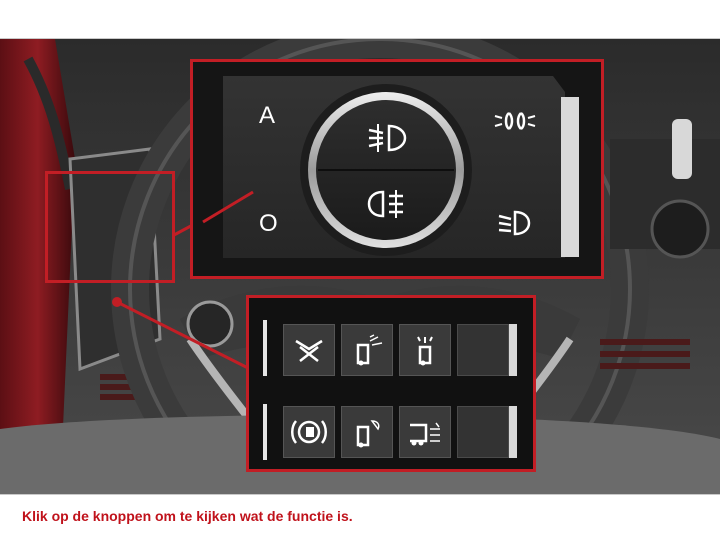  I want to click on parking-brake-button, so click(309, 432).